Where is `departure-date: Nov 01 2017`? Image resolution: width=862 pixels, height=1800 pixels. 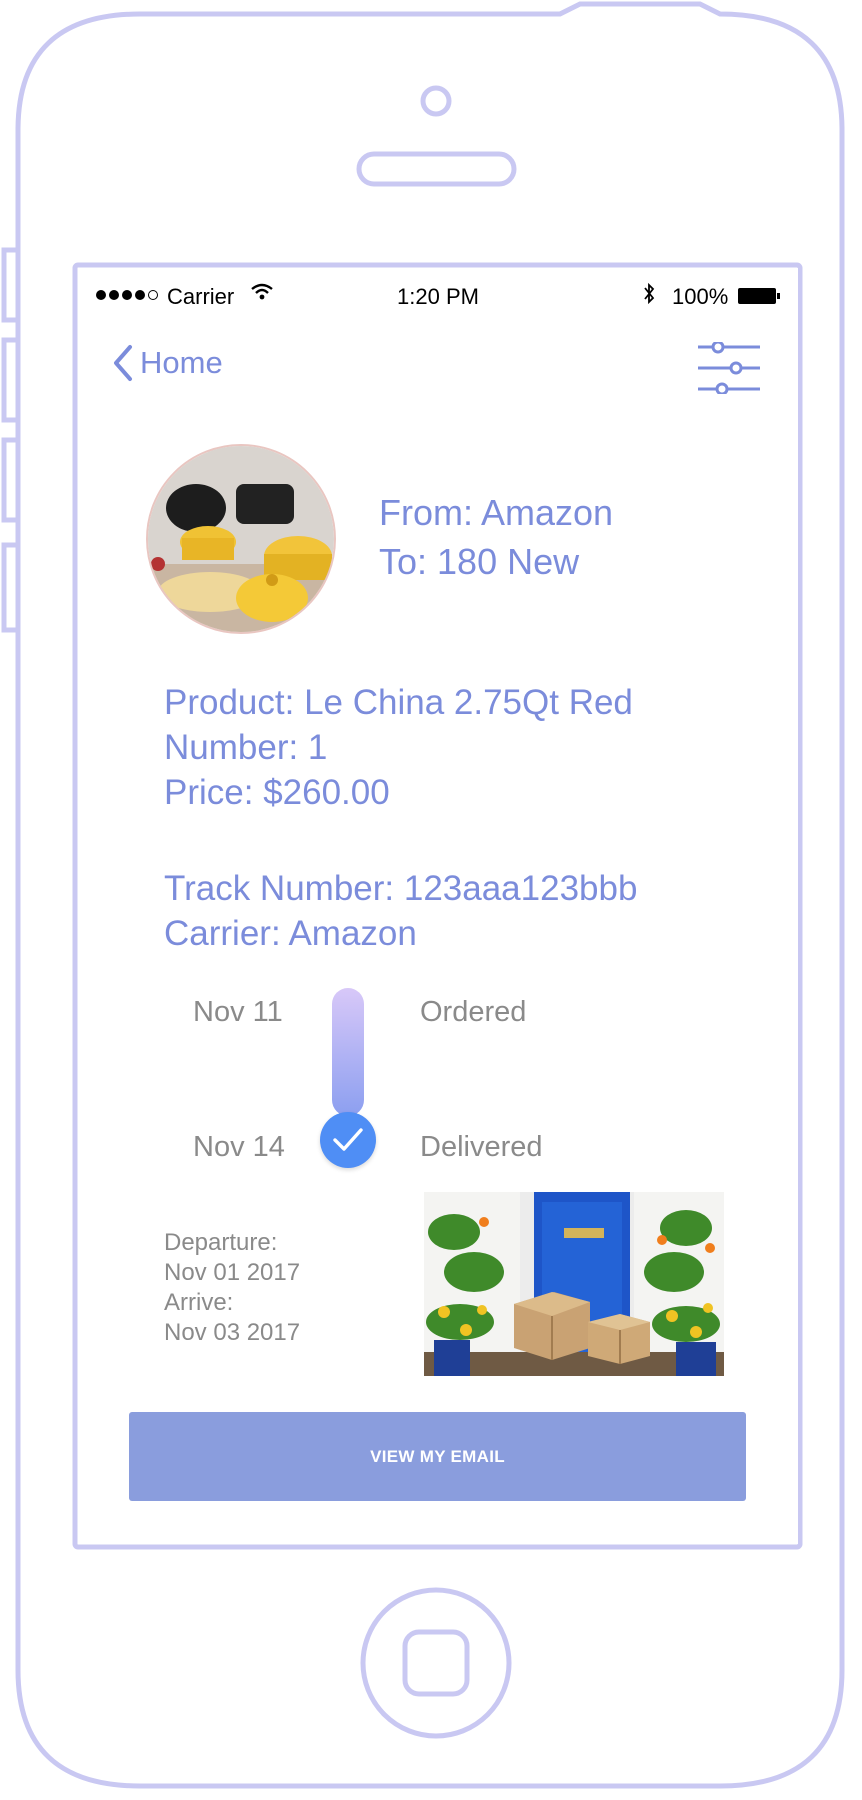 departure-date: Nov 01 2017 is located at coordinates (232, 1272).